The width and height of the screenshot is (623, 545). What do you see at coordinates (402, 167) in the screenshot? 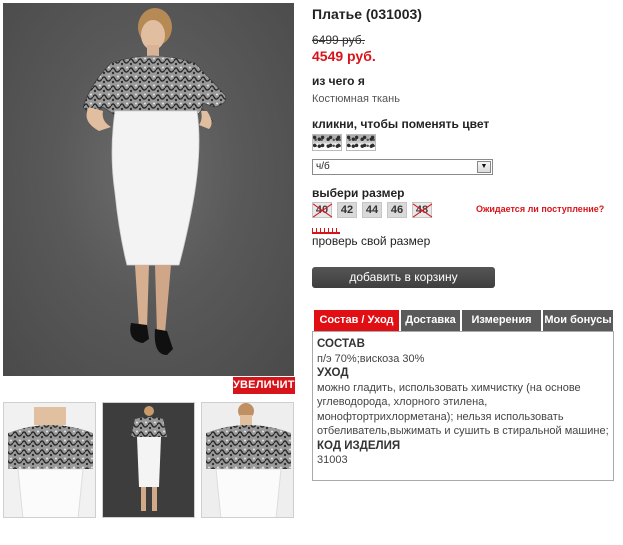
I see `color-select: ч/б ▼` at bounding box center [402, 167].